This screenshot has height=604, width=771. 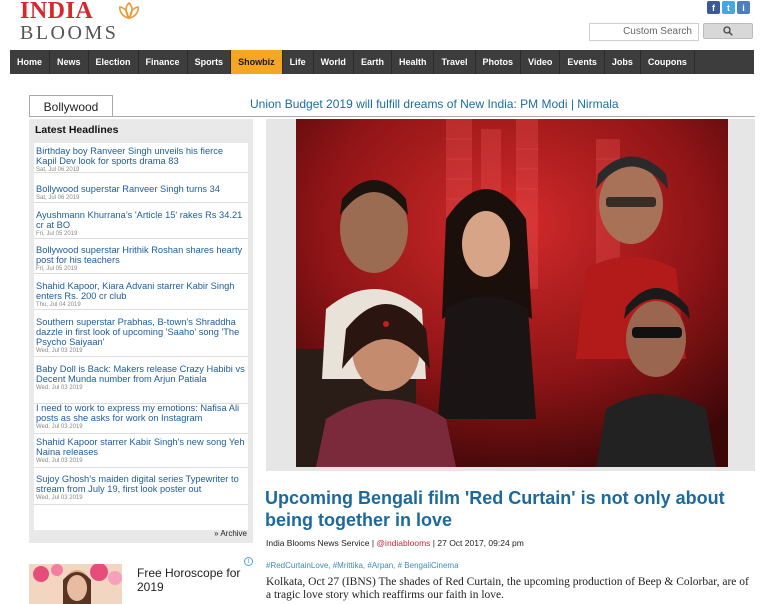 I want to click on tab-divider, so click(x=392, y=116).